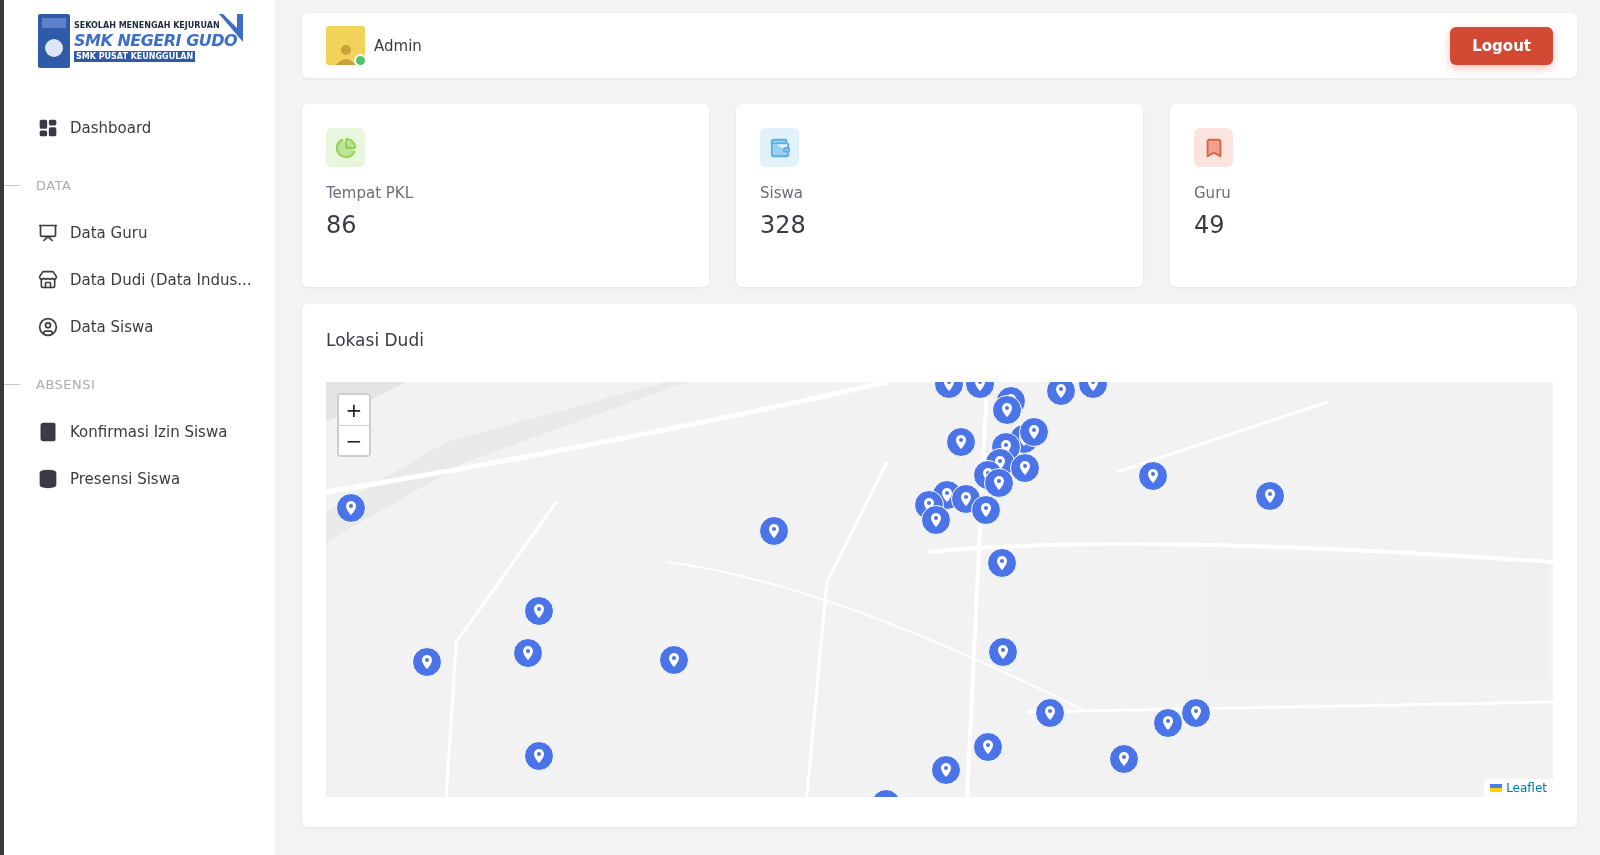 Image resolution: width=1600 pixels, height=855 pixels. I want to click on section-heading: ABSENSI, so click(66, 384).